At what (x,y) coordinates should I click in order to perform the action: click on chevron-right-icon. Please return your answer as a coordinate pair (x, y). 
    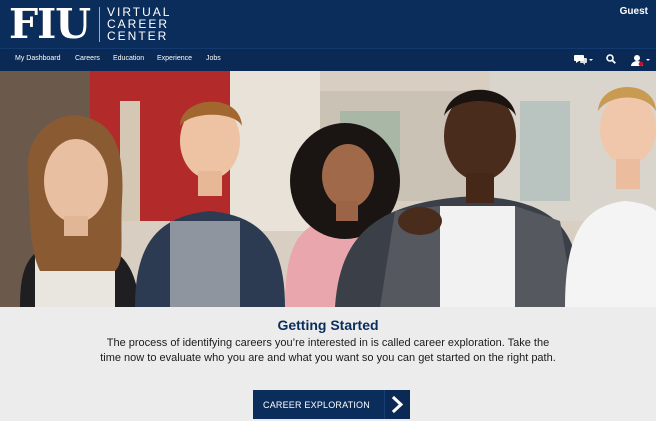
    Looking at the image, I should click on (397, 404).